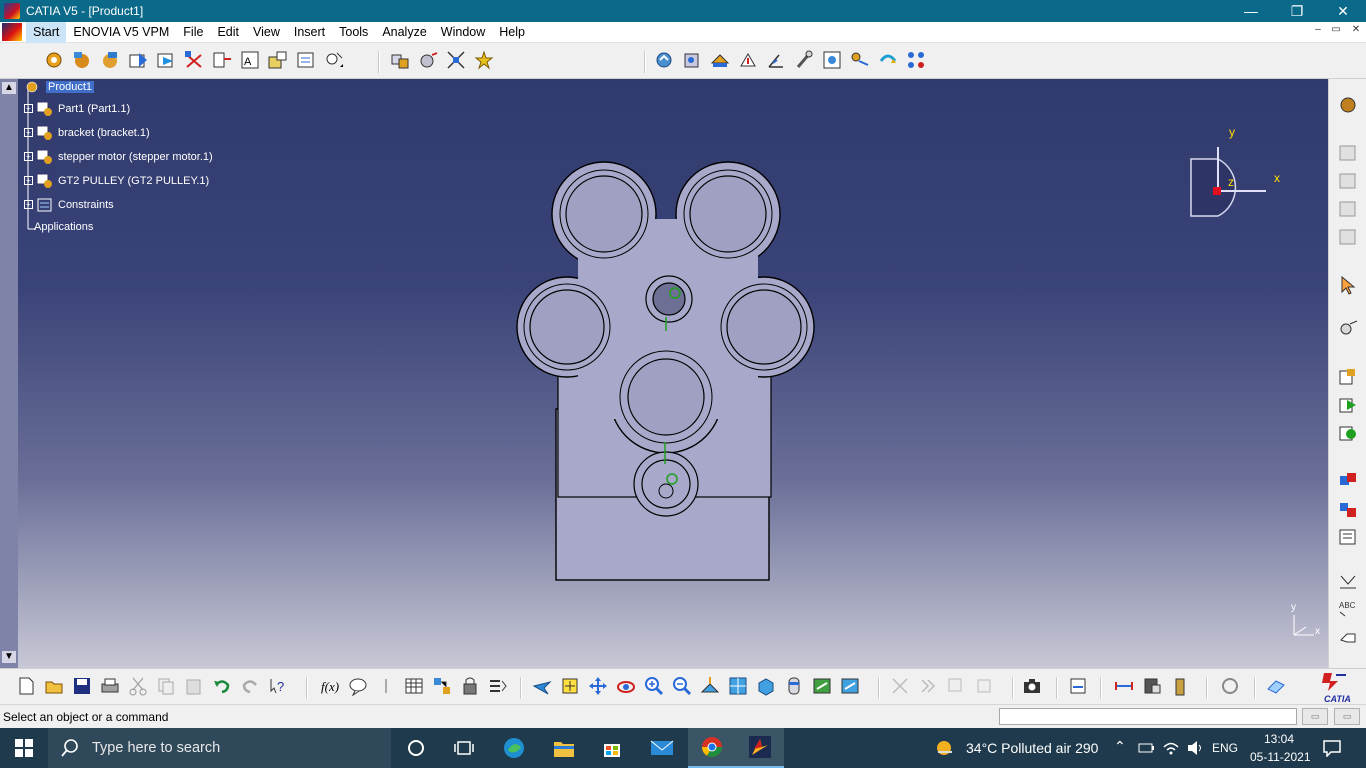 This screenshot has width=1366, height=768. Describe the element at coordinates (888, 60) in the screenshot. I see `flexible-rigid-icon` at that location.